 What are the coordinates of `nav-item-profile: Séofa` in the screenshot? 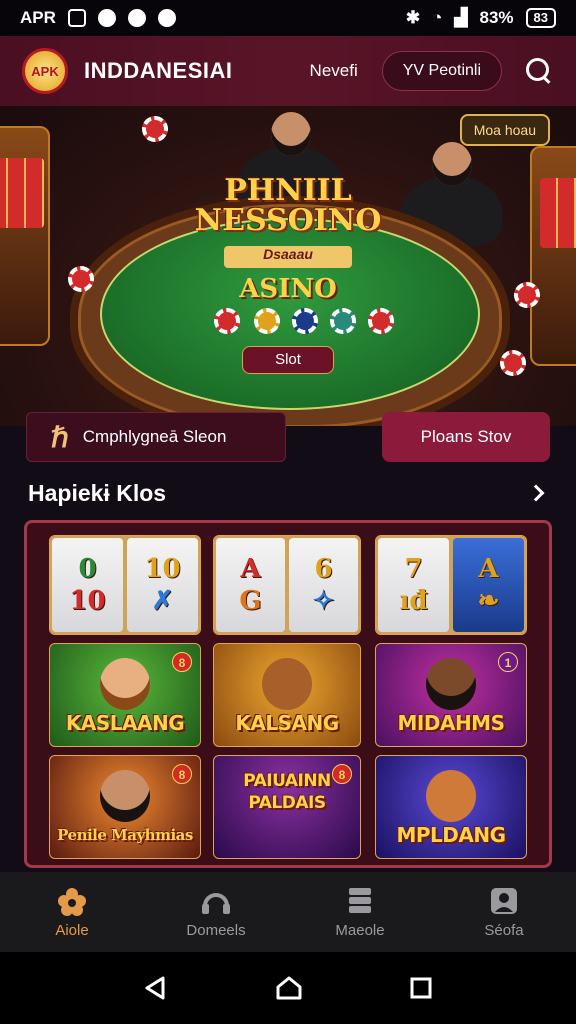 It's located at (504, 912).